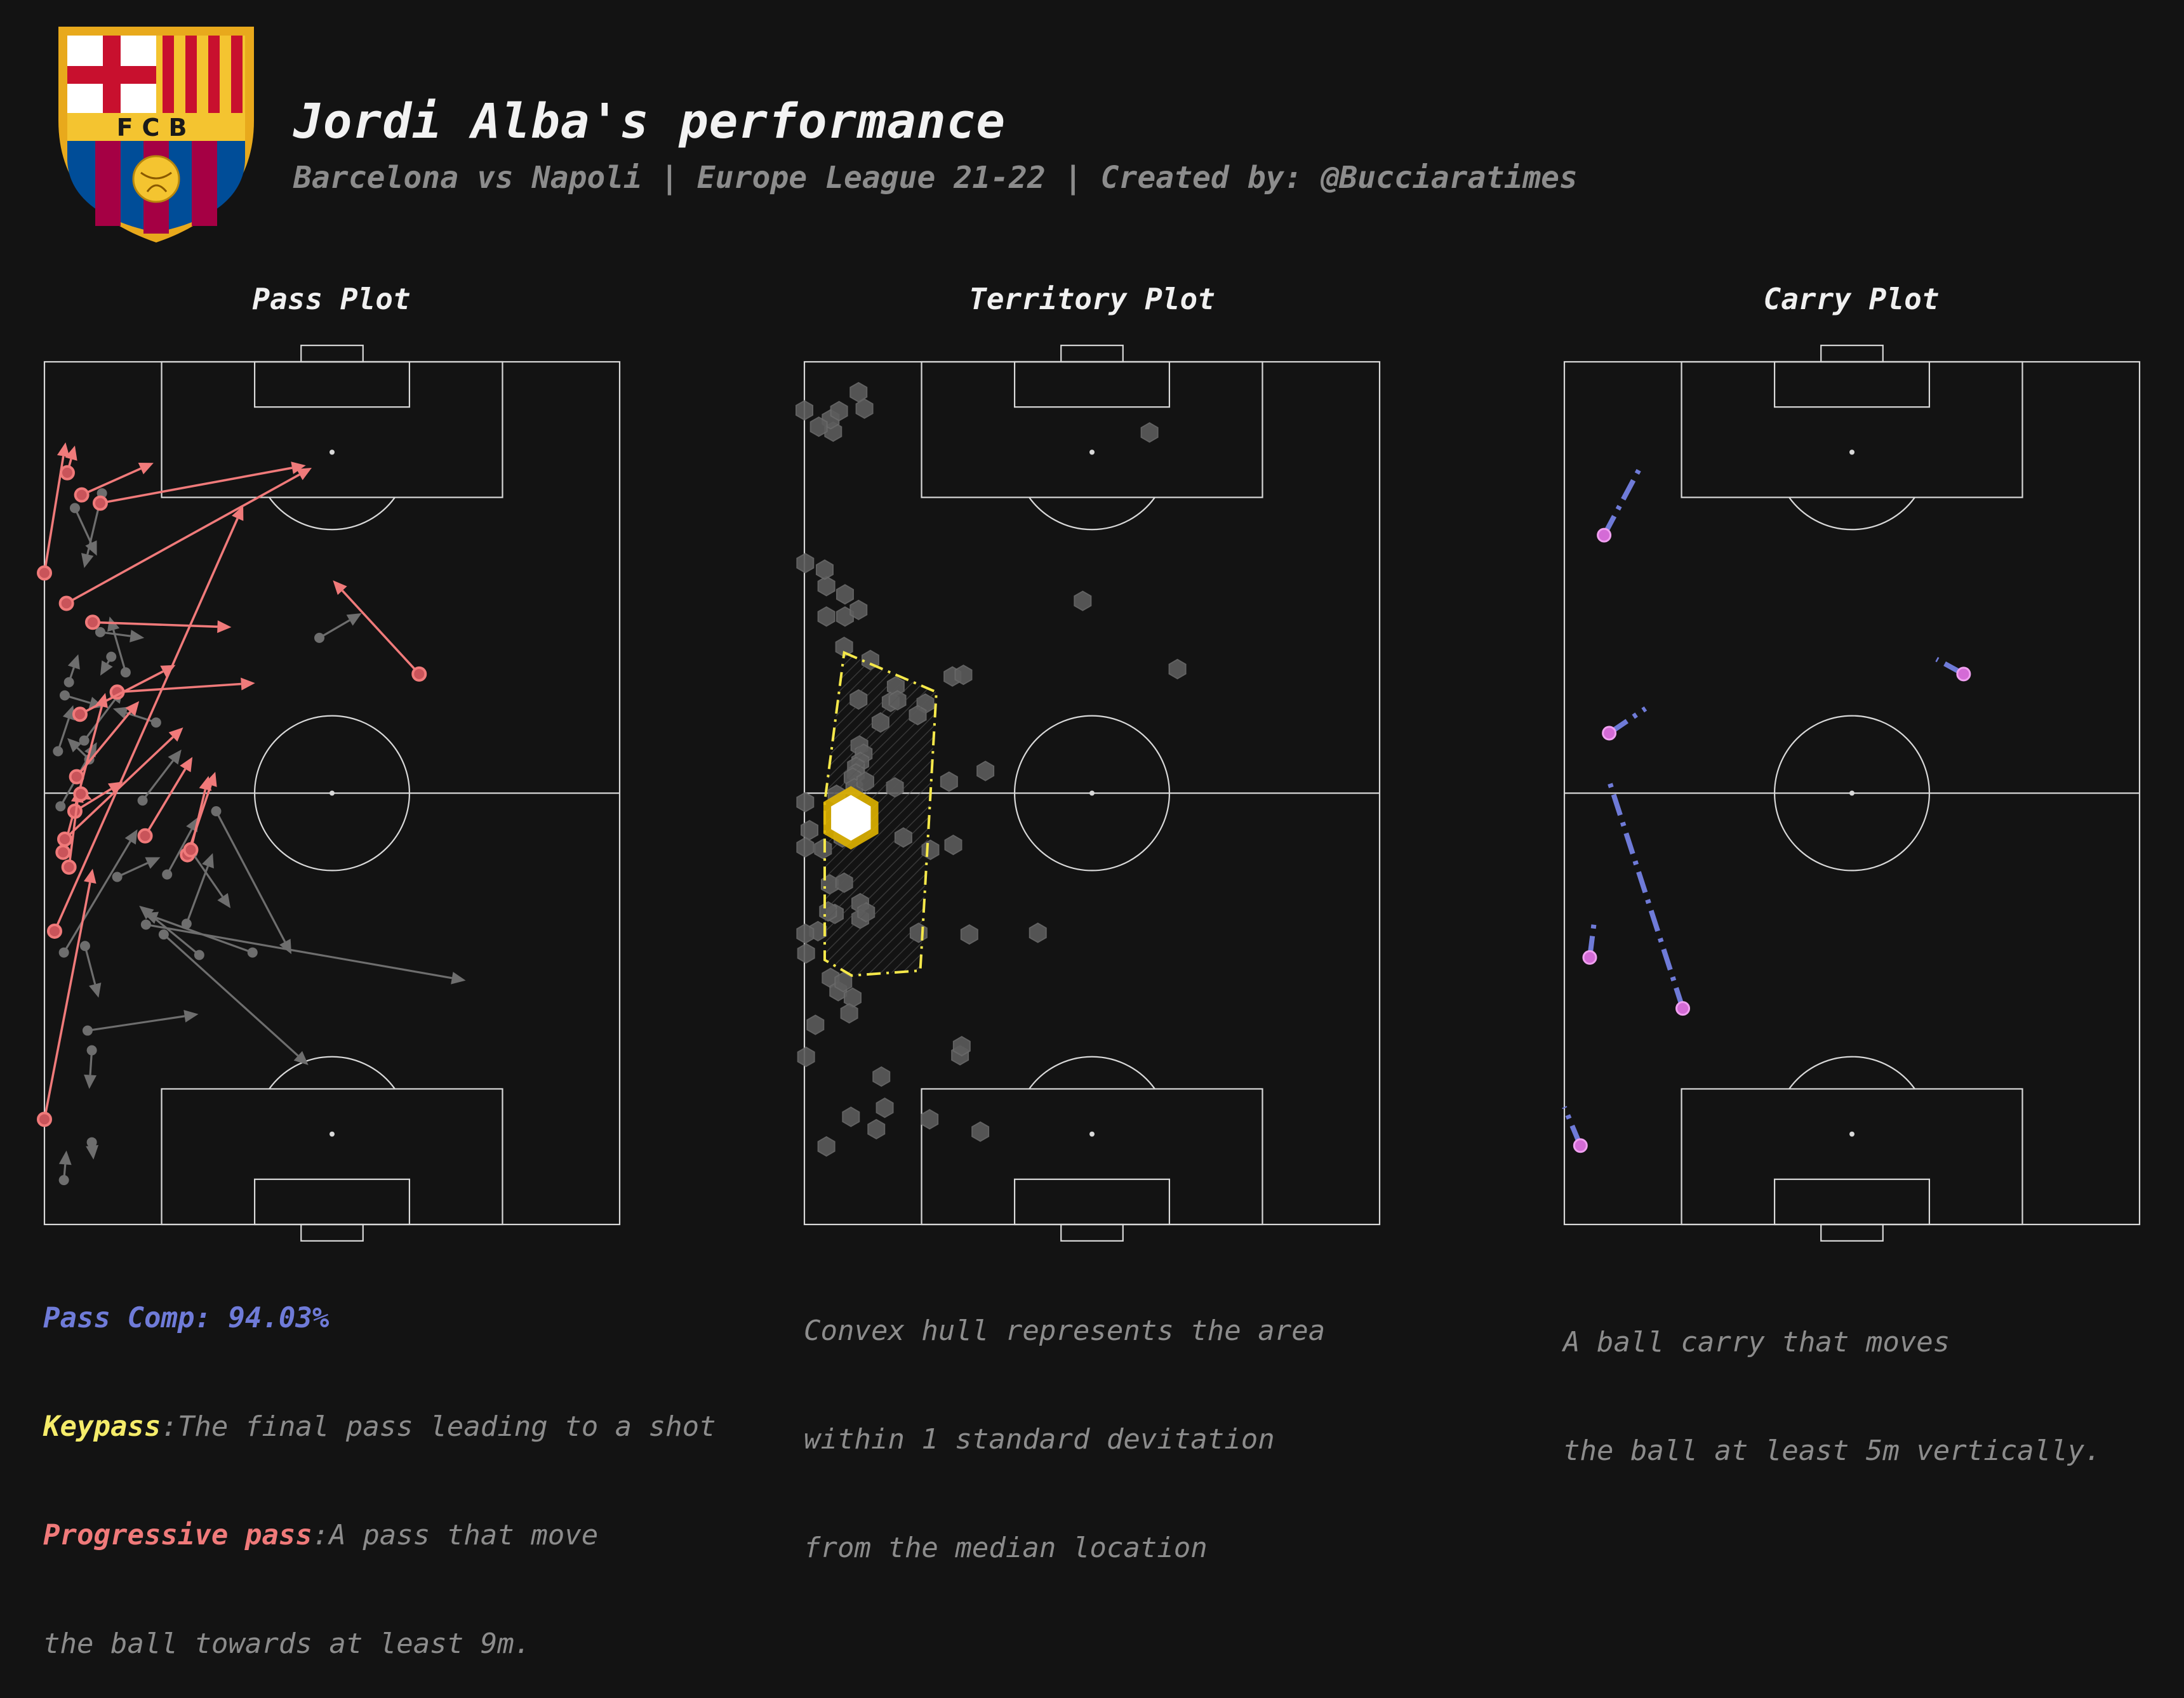 Image resolution: width=2184 pixels, height=1698 pixels. What do you see at coordinates (1832, 1451) in the screenshot?
I see `carry-note-line: the ball at least 5m vertically.` at bounding box center [1832, 1451].